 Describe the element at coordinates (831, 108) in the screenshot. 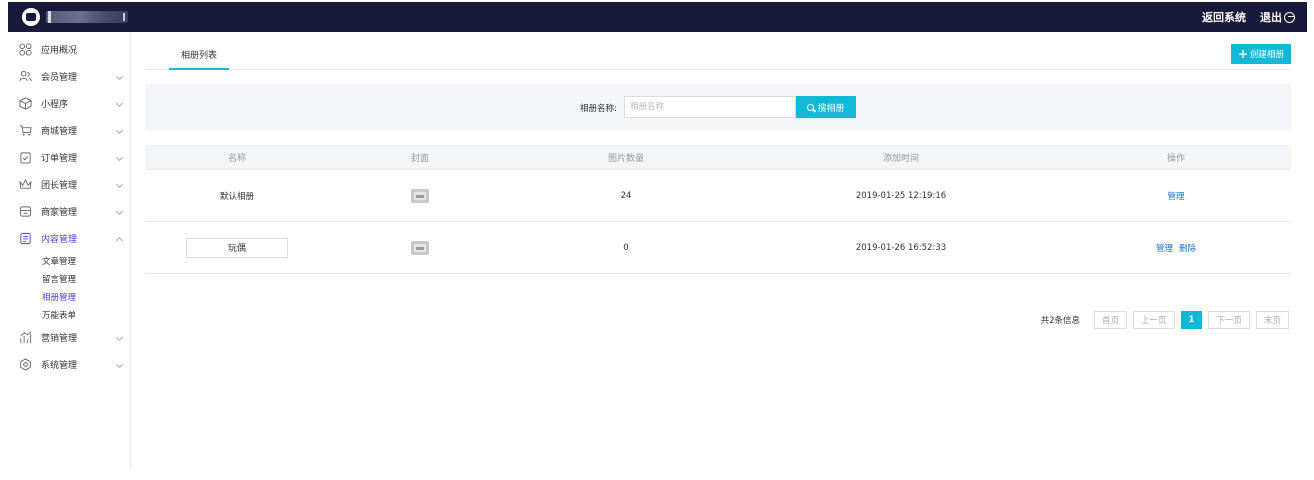

I see `search-button-label: 搜相册` at that location.